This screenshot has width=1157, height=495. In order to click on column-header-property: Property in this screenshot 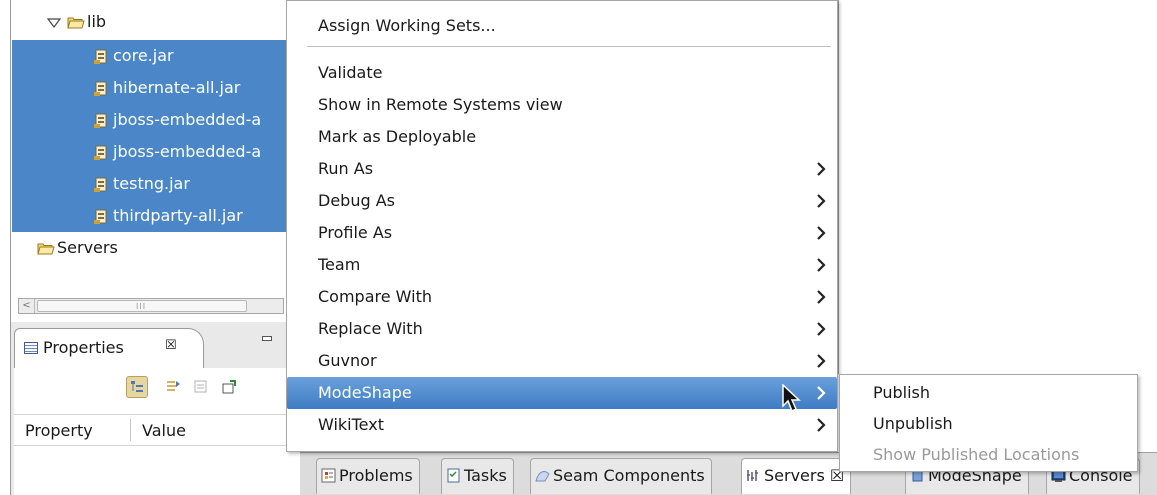, I will do `click(59, 430)`.